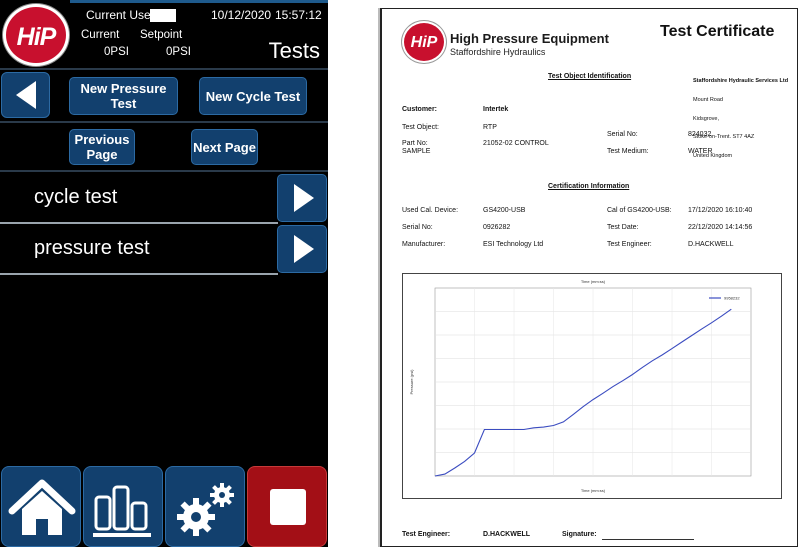  I want to click on address-line: Kidsgrove,, so click(706, 118).